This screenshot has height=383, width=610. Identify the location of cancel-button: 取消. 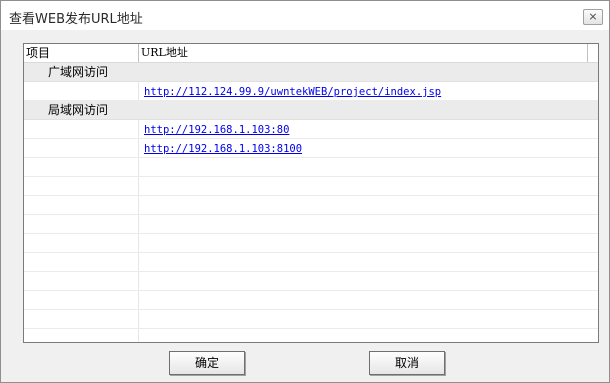
(407, 363).